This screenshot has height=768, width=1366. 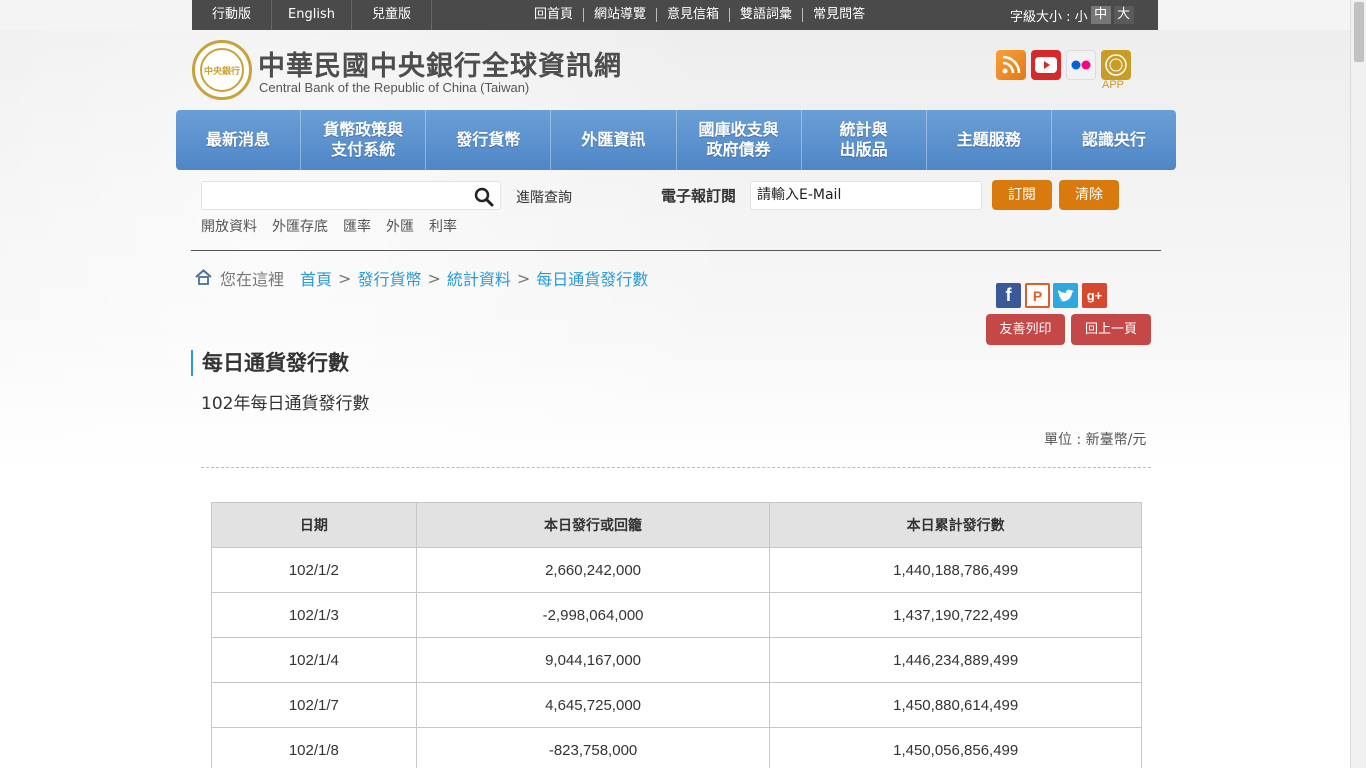 What do you see at coordinates (593, 615) in the screenshot?
I see `table-cell: -2,998,064,000` at bounding box center [593, 615].